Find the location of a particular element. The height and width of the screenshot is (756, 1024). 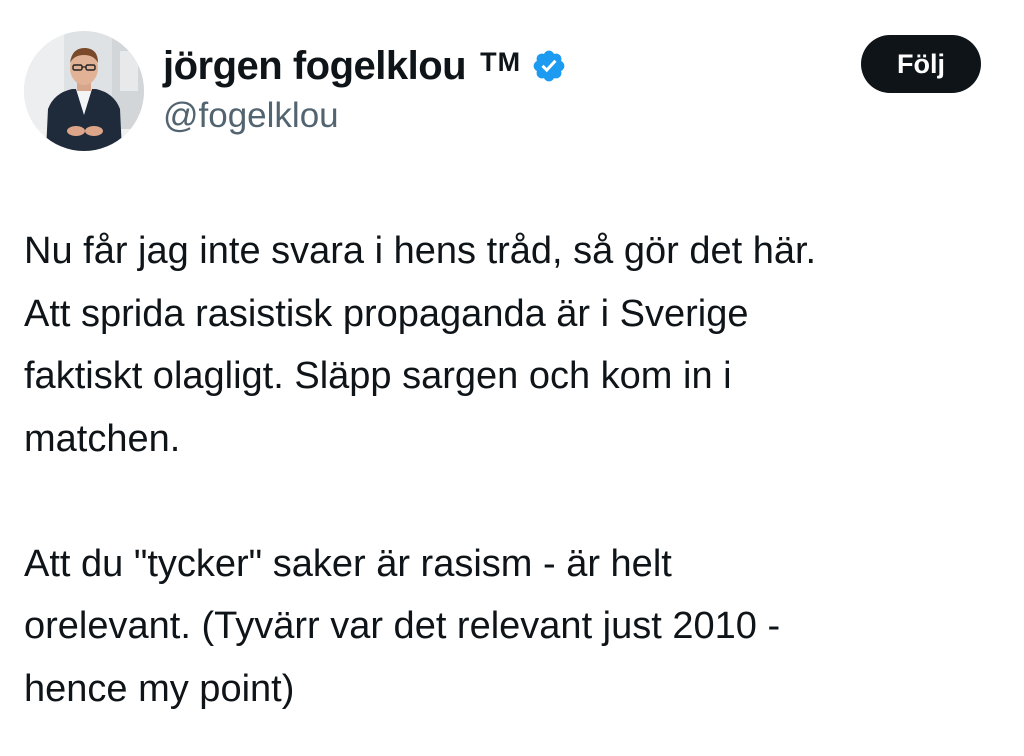

author-name-suffix: TM is located at coordinates (501, 61).